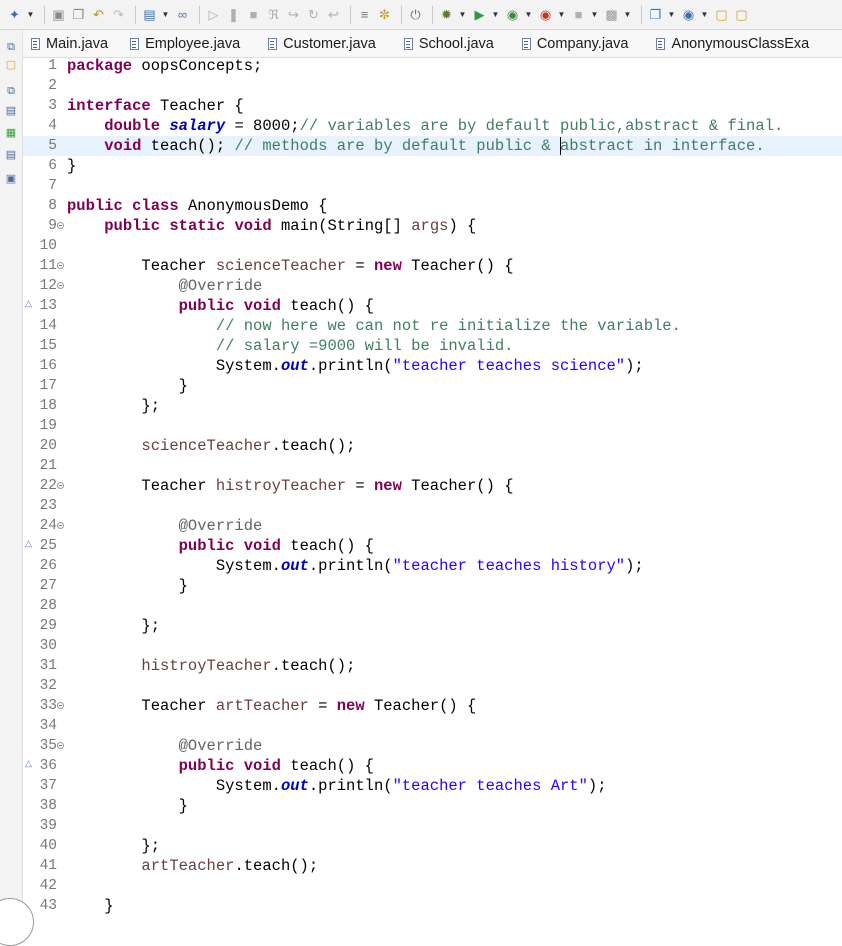 This screenshot has width=842, height=946. I want to click on outline-icon: ▤, so click(11, 111).